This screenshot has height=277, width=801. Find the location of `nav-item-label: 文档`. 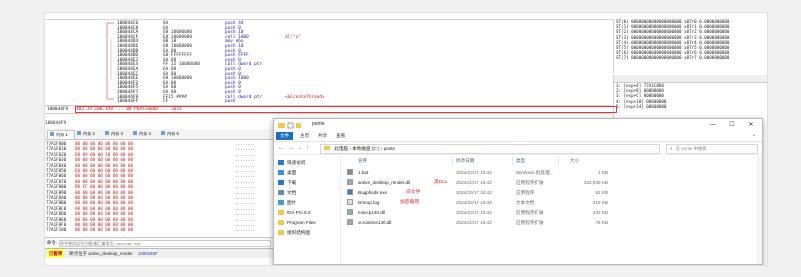

nav-item-label: 文档 is located at coordinates (292, 192).